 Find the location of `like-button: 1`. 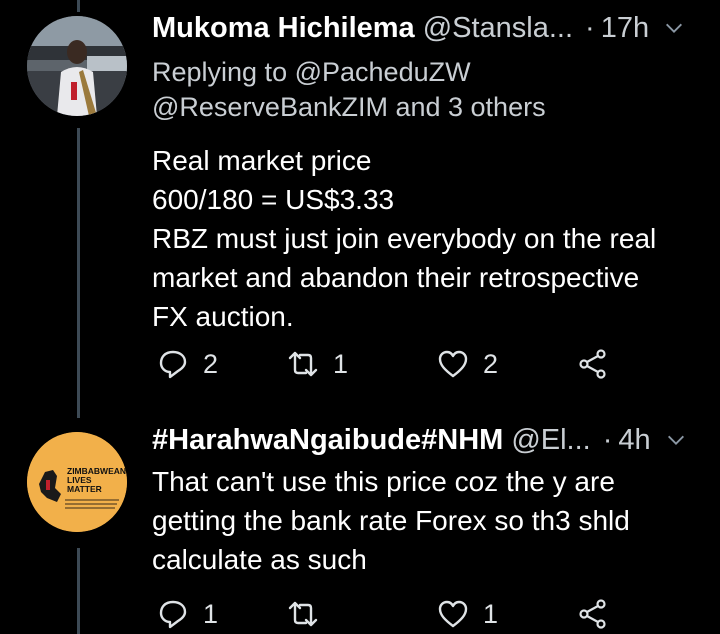

like-button: 1 is located at coordinates (467, 614).